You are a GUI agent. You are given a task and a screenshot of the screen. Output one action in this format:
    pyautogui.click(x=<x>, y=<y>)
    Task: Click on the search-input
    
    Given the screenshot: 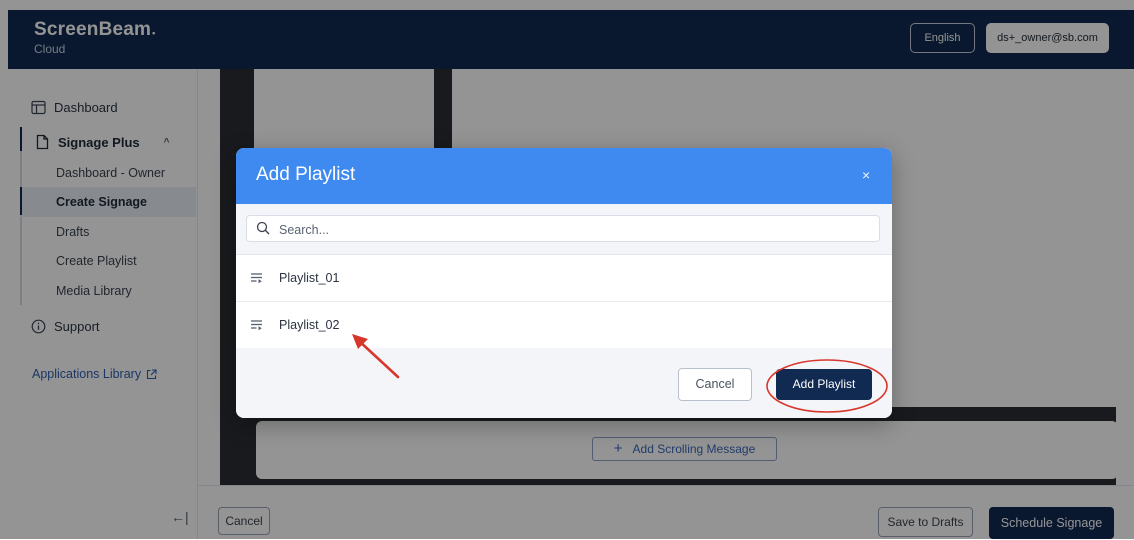 What is the action you would take?
    pyautogui.click(x=574, y=229)
    